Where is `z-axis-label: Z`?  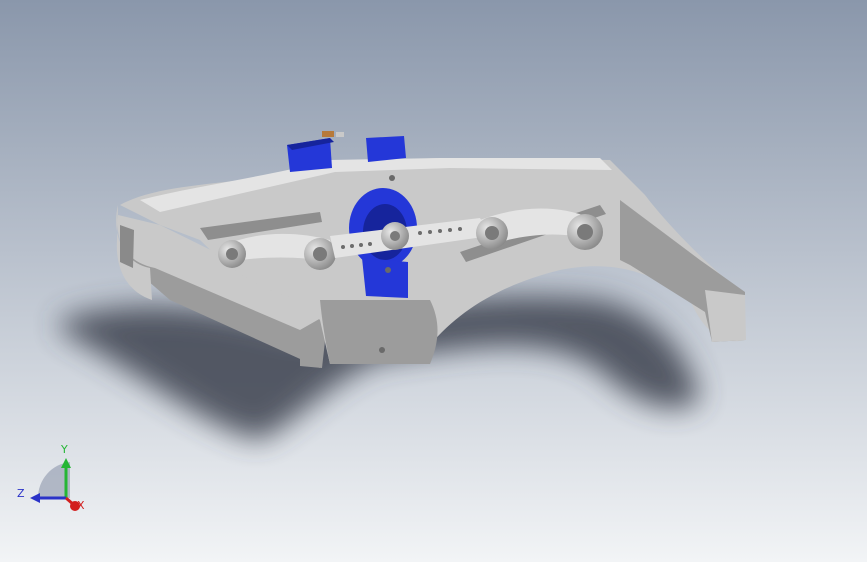
z-axis-label: Z is located at coordinates (21, 493).